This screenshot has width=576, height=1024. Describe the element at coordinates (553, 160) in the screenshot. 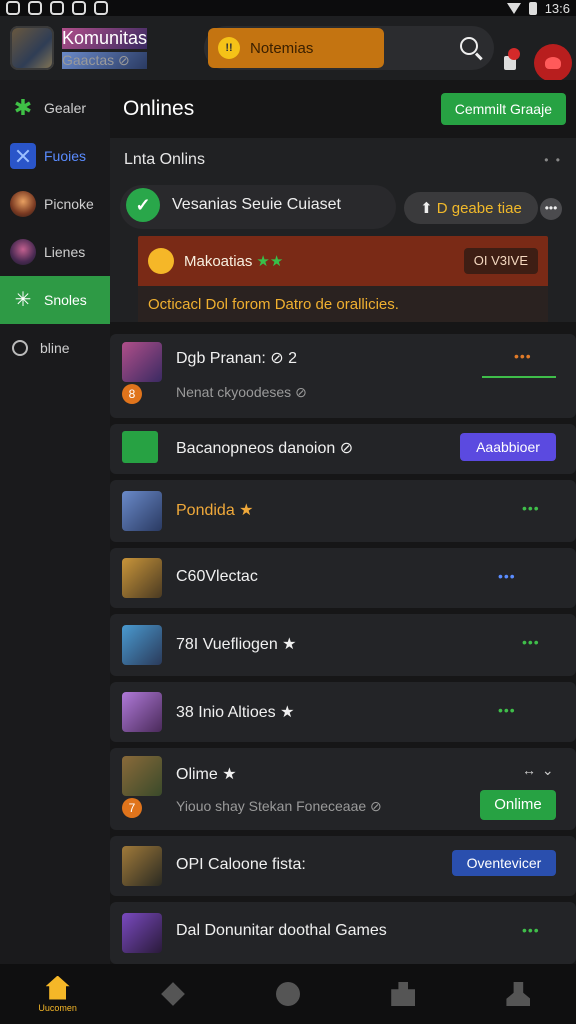

I see `more-icon: • •` at that location.